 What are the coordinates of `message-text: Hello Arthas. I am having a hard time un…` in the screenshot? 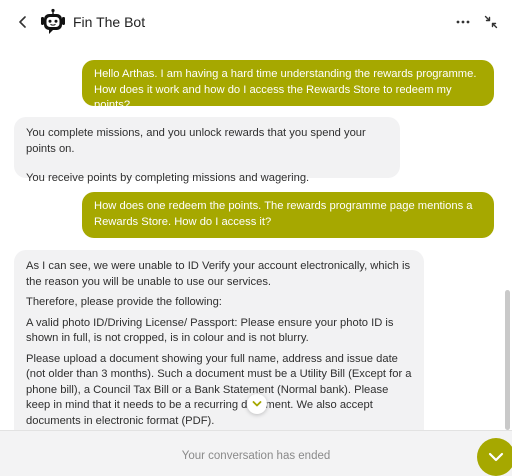 It's located at (285, 89).